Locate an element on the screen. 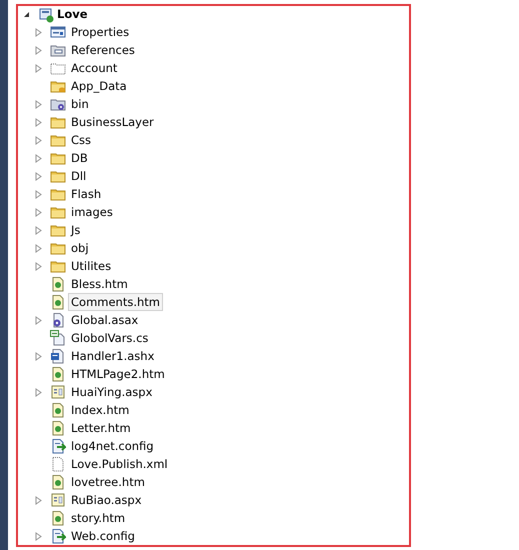  tree-item-label: Flash is located at coordinates (86, 194).